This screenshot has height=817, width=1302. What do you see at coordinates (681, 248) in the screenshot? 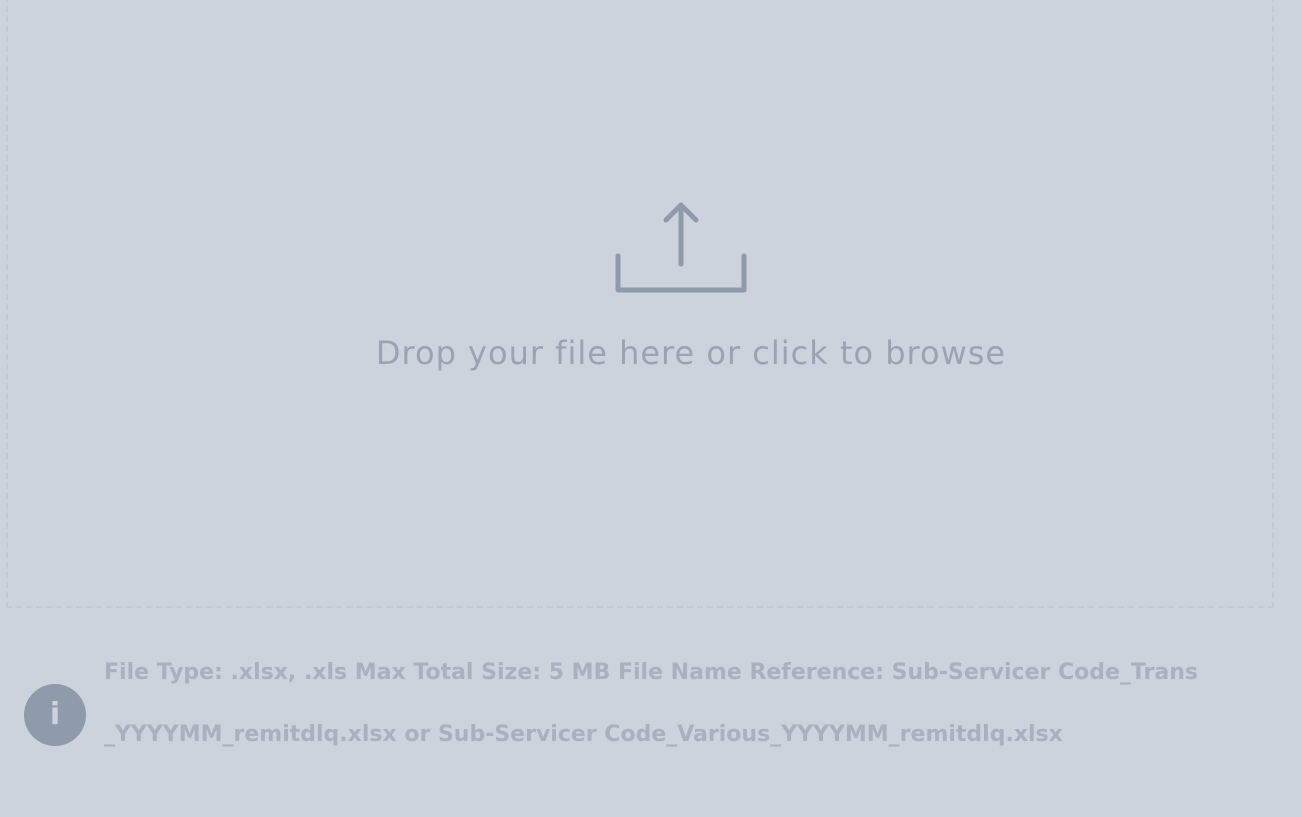
I see `upload-icon` at bounding box center [681, 248].